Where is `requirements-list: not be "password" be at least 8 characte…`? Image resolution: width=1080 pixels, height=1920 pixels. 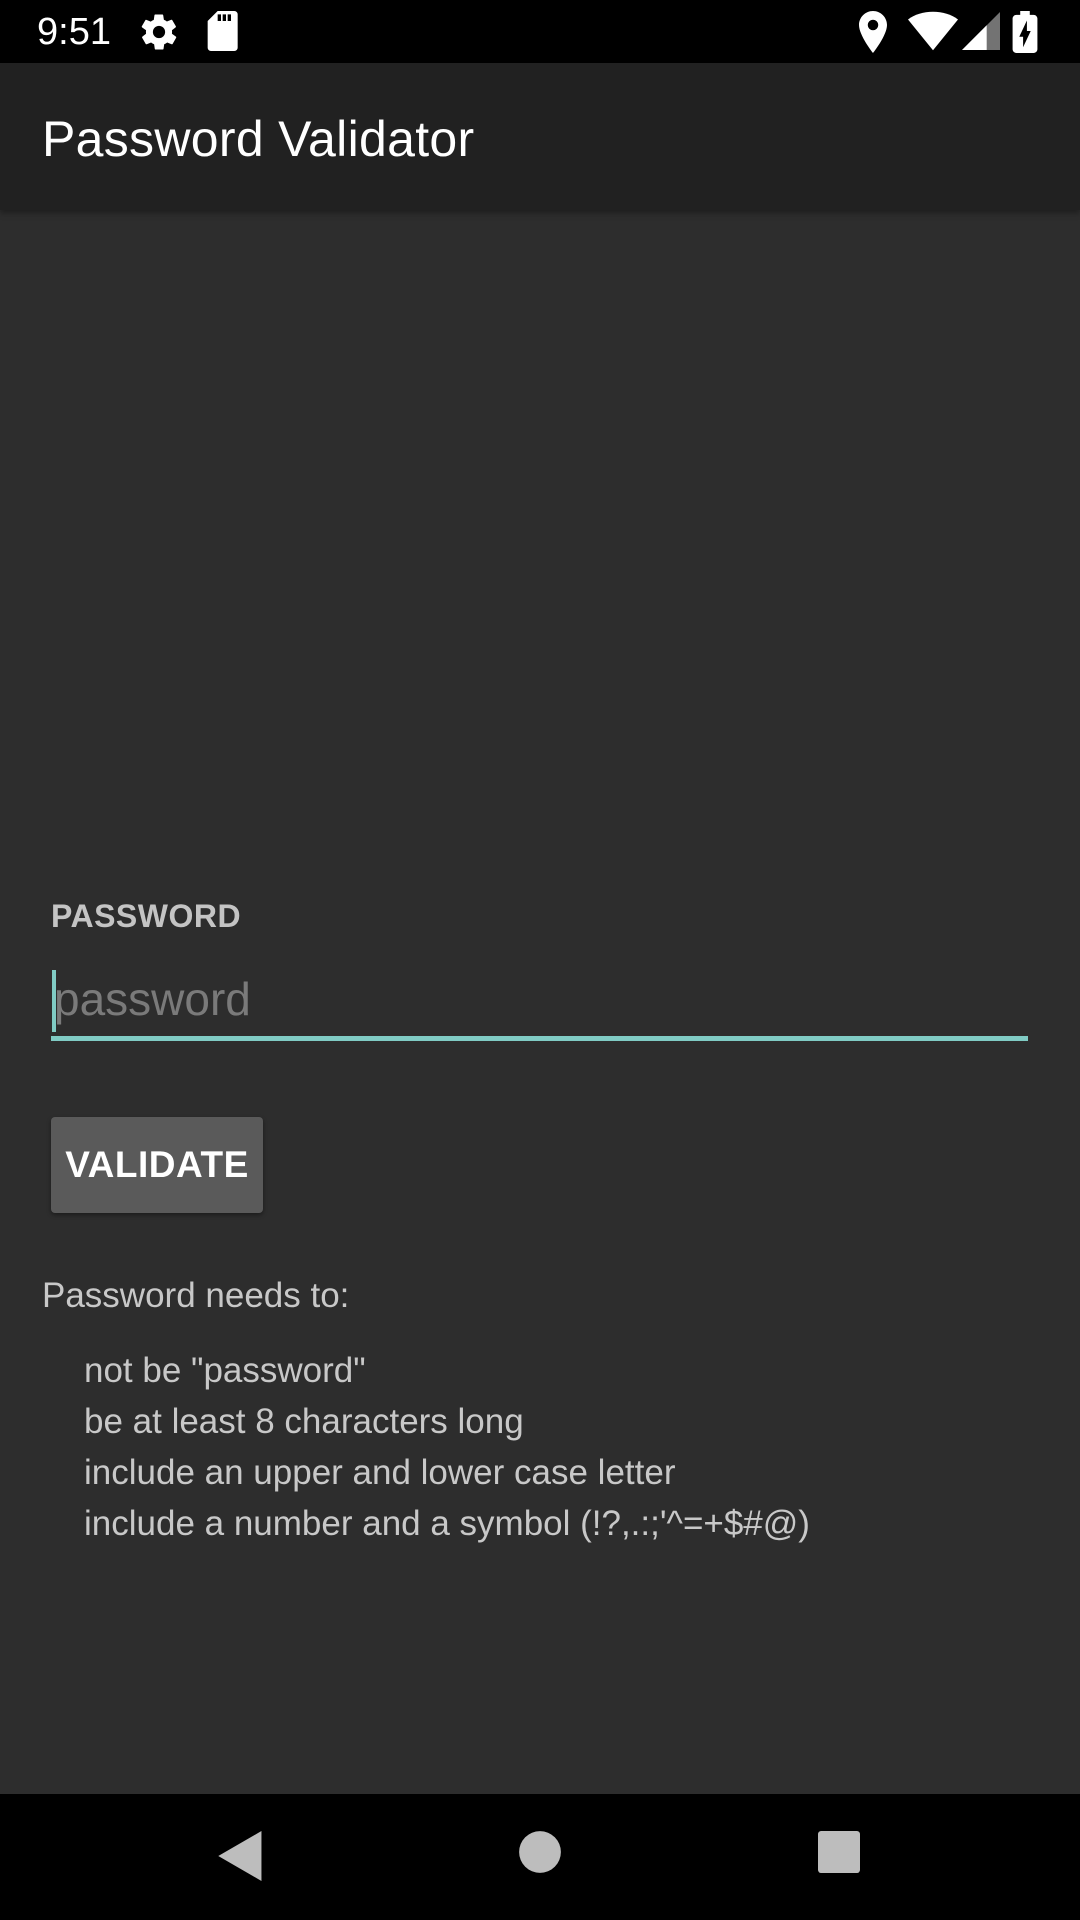 requirements-list: not be "password" be at least 8 characte… is located at coordinates (447, 1447).